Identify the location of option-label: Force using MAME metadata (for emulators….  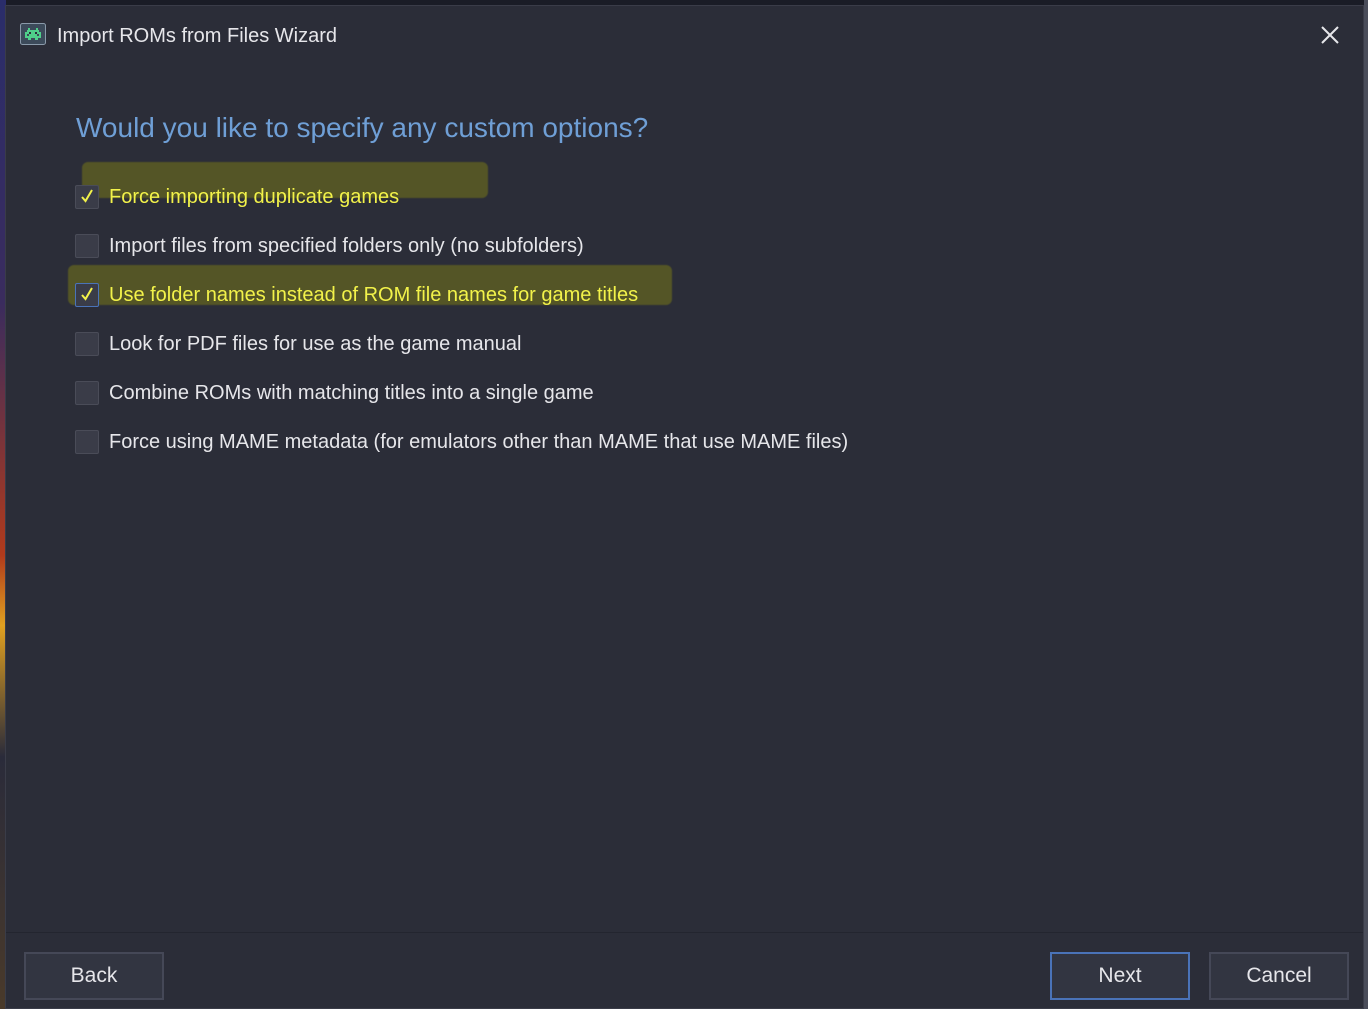
(479, 441).